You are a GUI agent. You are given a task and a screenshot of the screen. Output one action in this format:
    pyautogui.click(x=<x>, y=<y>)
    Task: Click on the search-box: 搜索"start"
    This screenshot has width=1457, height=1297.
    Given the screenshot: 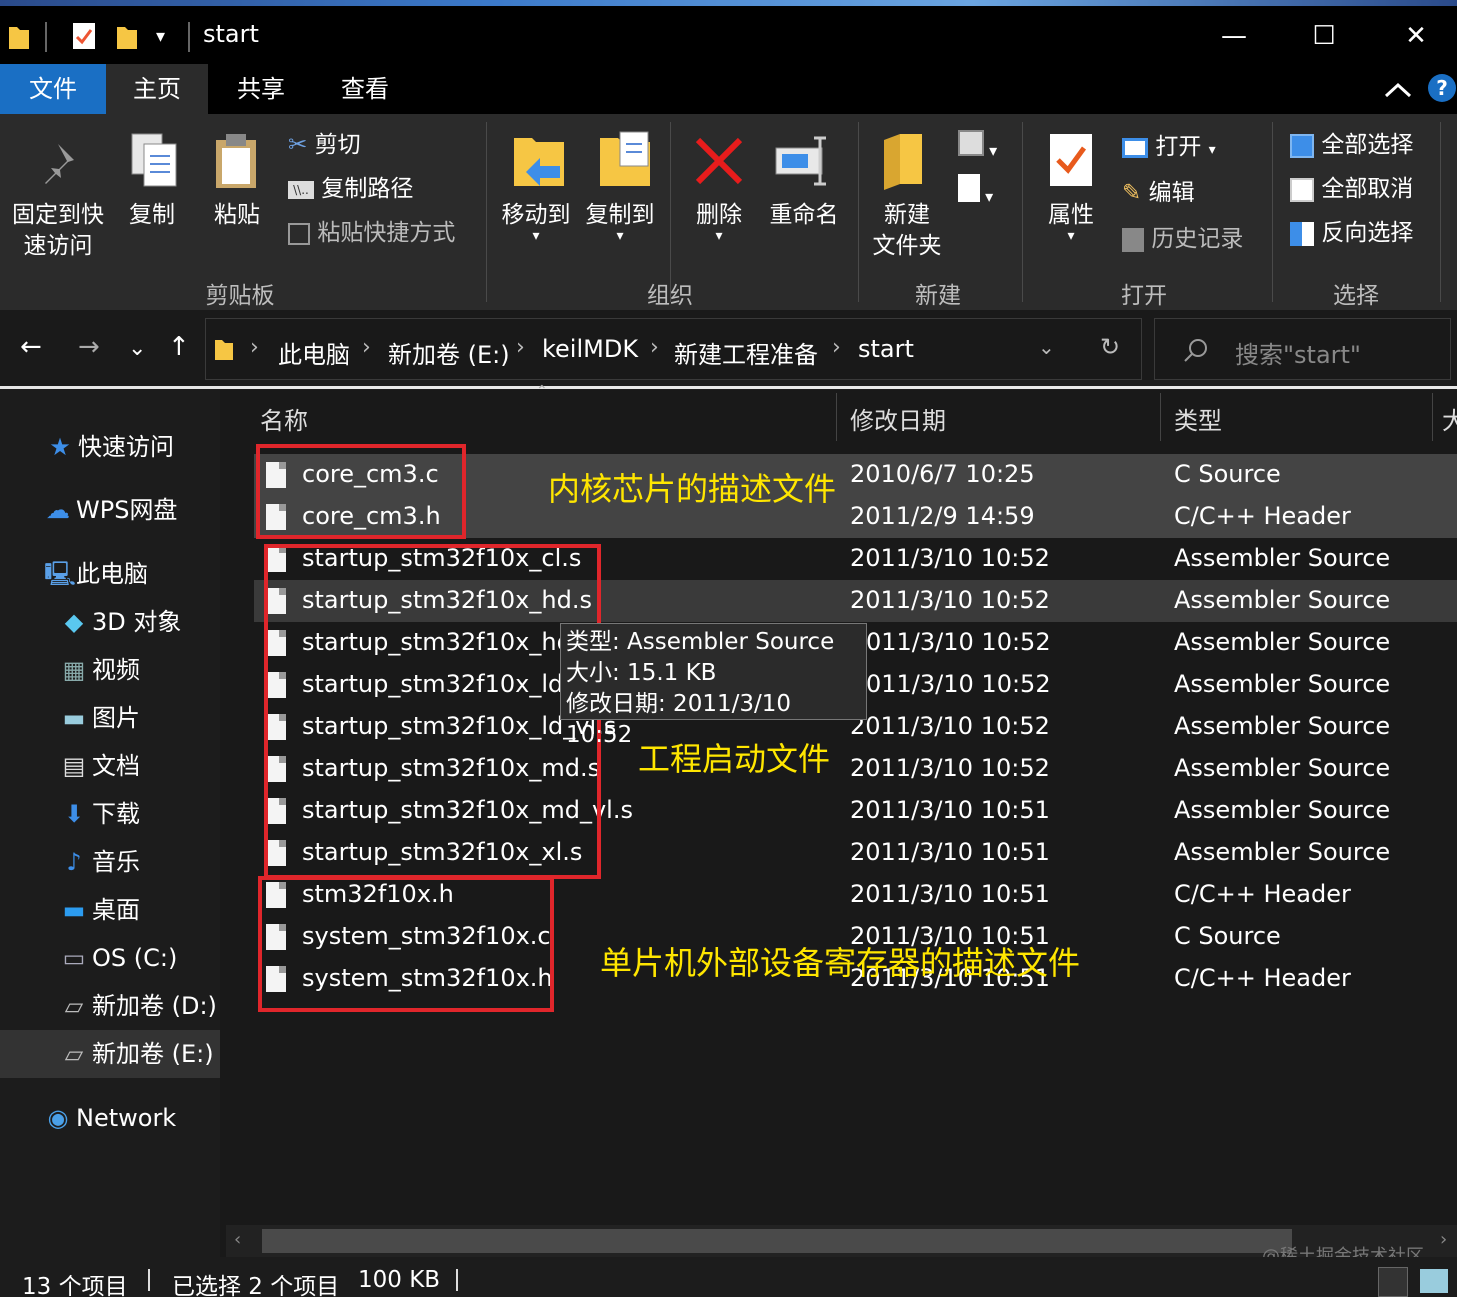 What is the action you would take?
    pyautogui.click(x=1302, y=349)
    